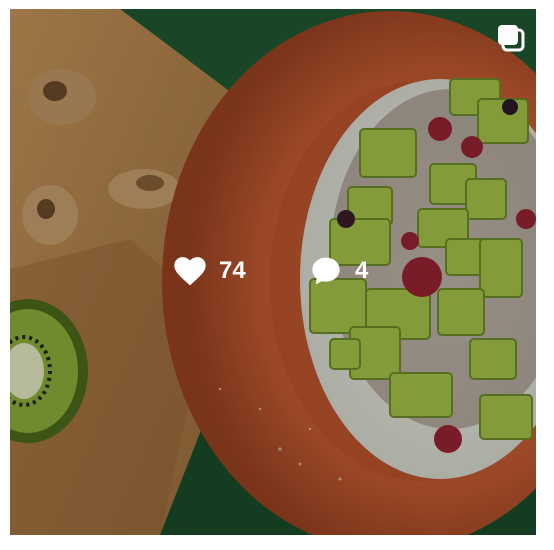 Image resolution: width=554 pixels, height=550 pixels. I want to click on likes-stat: 74, so click(209, 271).